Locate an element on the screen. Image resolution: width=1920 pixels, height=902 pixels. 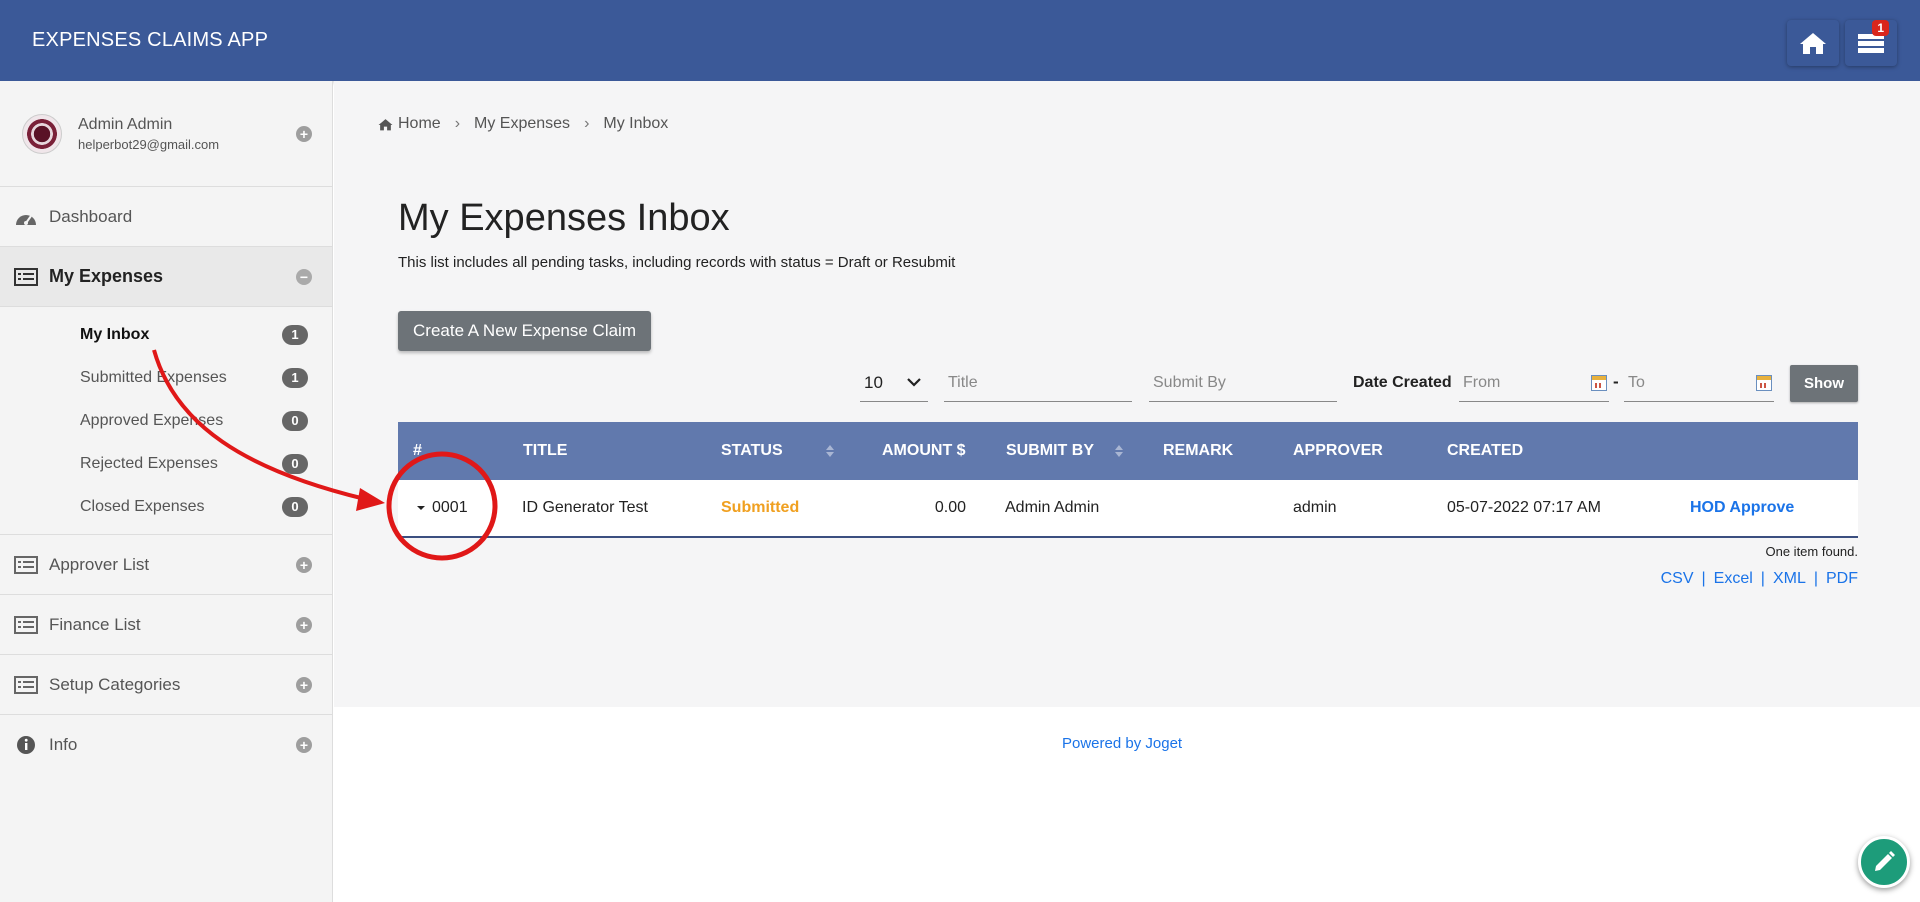
inbox-count-badge: 1 is located at coordinates (1880, 28).